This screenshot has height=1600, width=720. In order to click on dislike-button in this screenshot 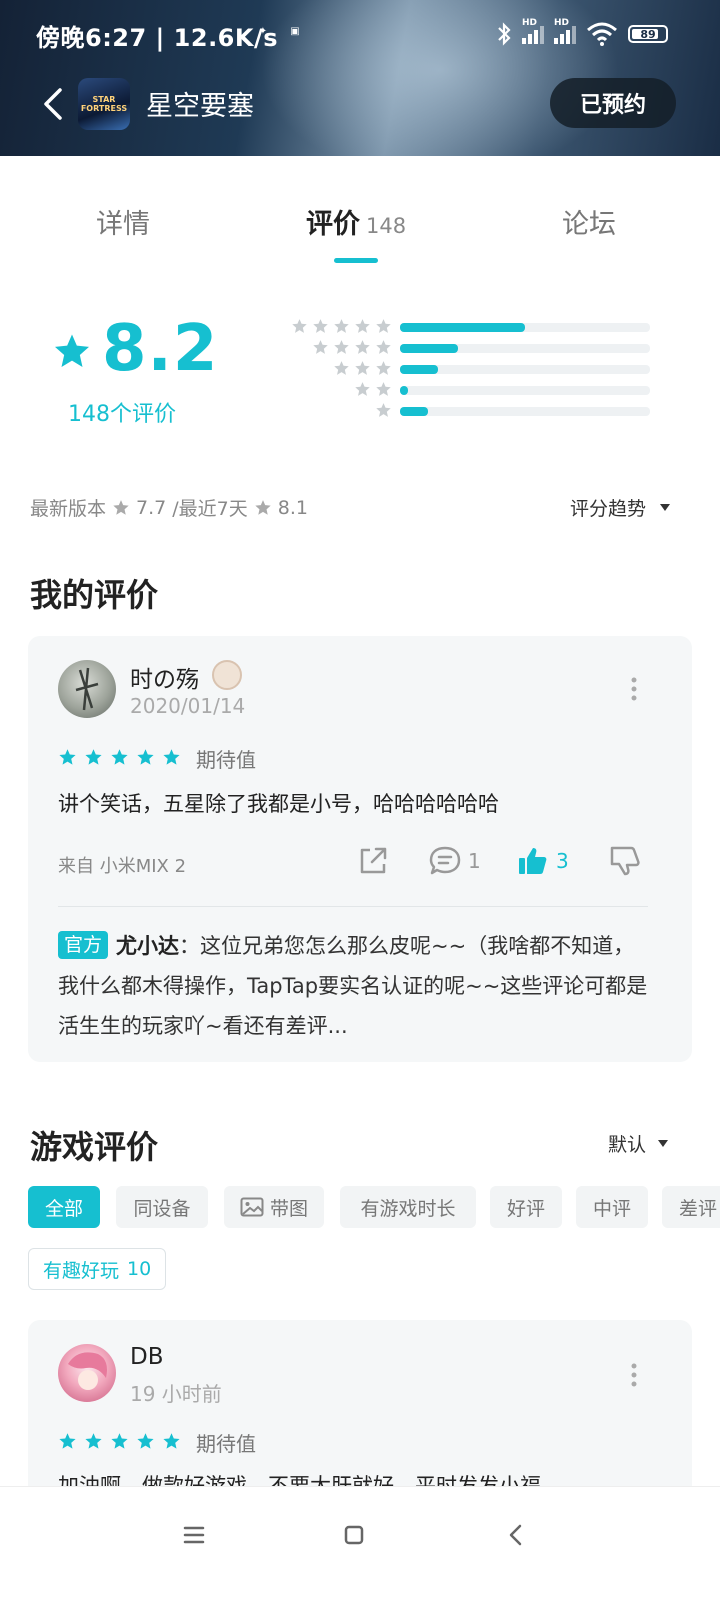, I will do `click(625, 861)`.